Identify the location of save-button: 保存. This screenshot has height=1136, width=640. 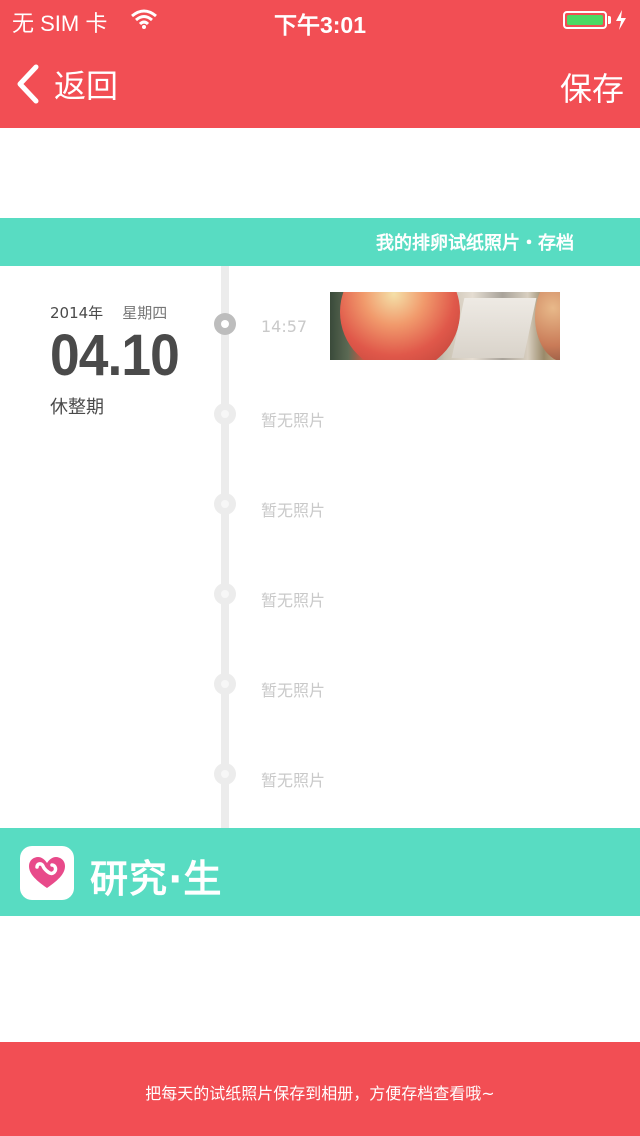
(592, 87).